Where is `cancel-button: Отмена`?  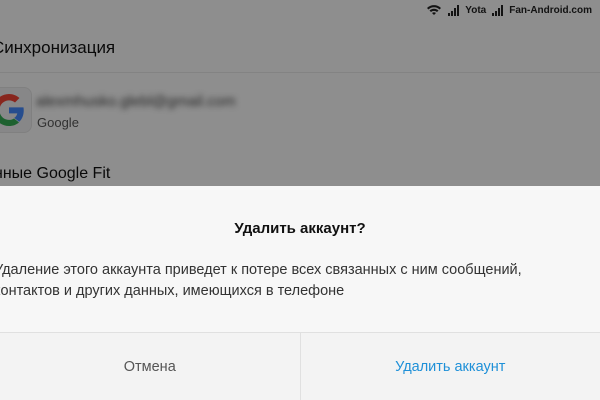 cancel-button: Отмена is located at coordinates (150, 366).